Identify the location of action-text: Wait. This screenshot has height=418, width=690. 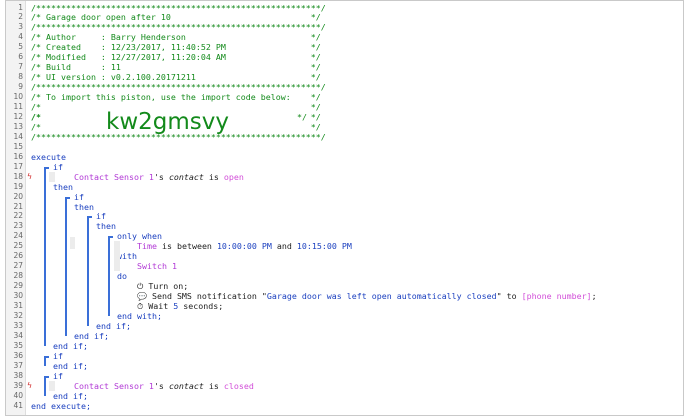
(158, 306).